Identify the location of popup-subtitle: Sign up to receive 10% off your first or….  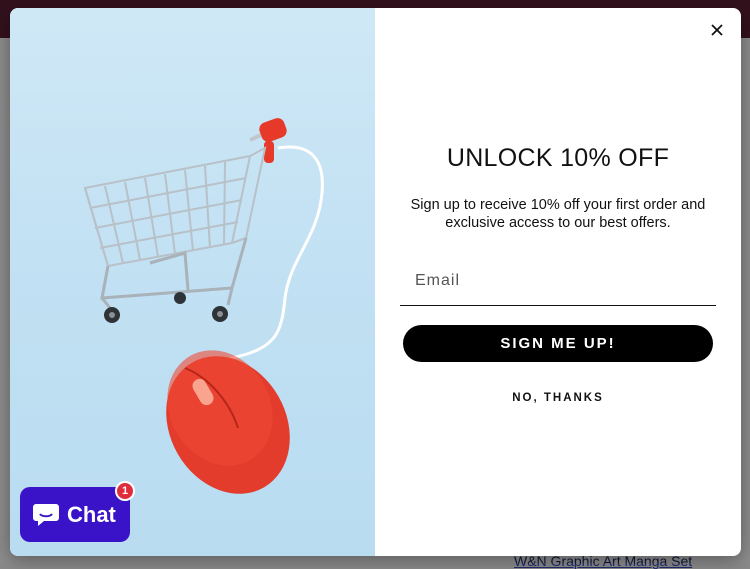
(558, 214).